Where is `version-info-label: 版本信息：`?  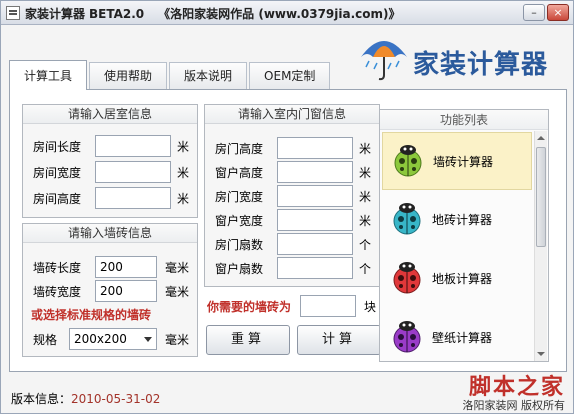
version-info-label: 版本信息： is located at coordinates (41, 399).